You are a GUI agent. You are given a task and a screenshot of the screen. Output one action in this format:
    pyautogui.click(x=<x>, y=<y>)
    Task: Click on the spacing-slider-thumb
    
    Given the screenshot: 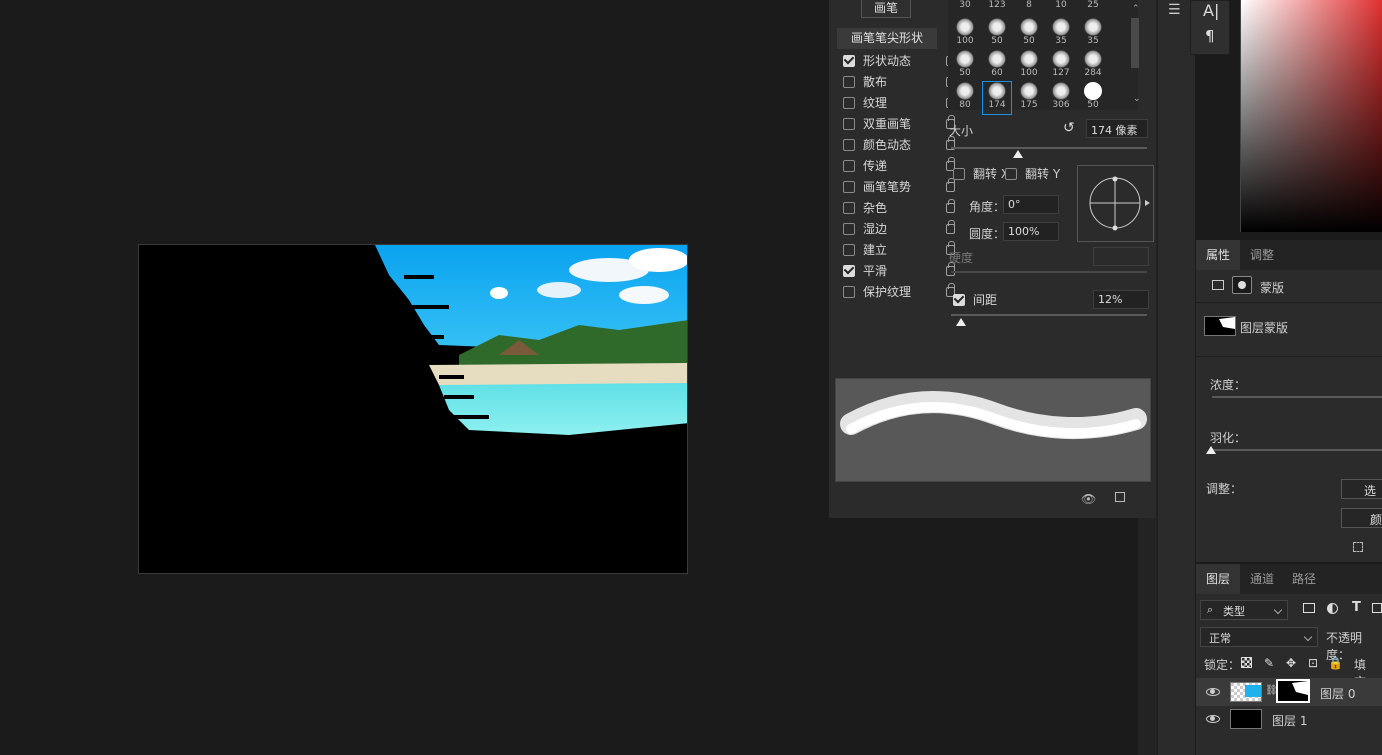 What is the action you would take?
    pyautogui.click(x=960, y=322)
    